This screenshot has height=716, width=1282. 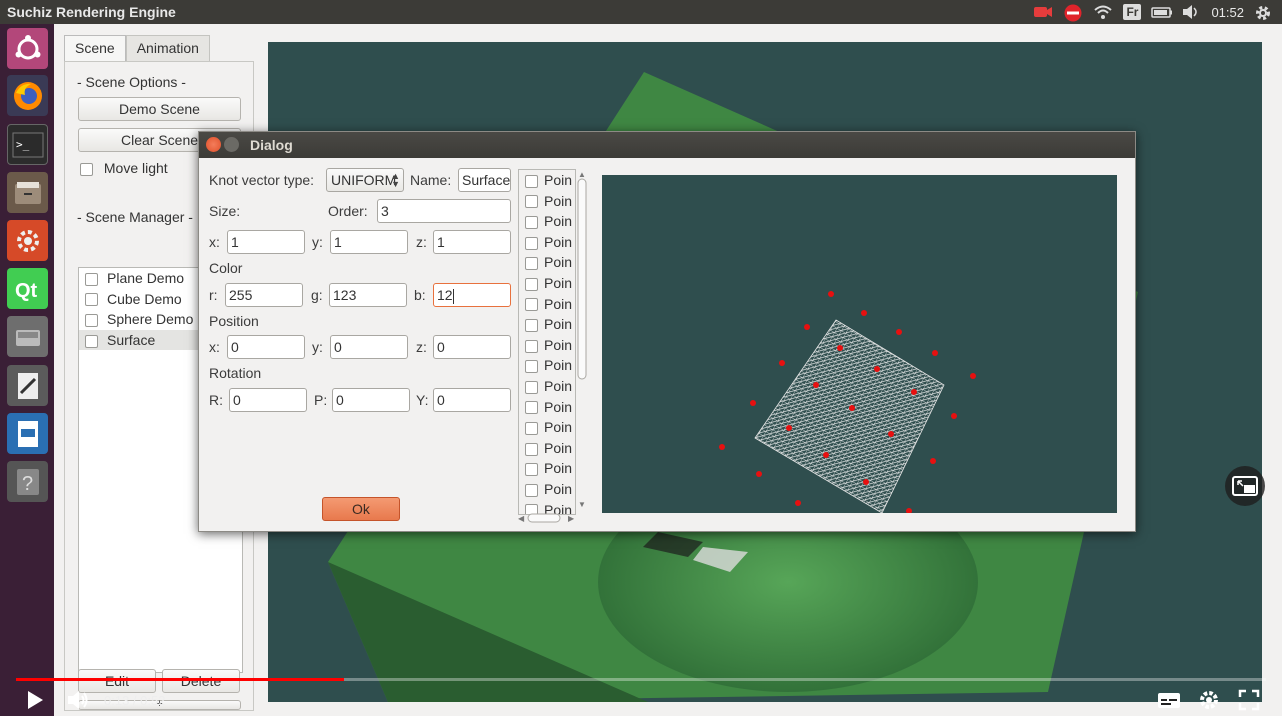 I want to click on clock: 01:52, so click(x=1227, y=12).